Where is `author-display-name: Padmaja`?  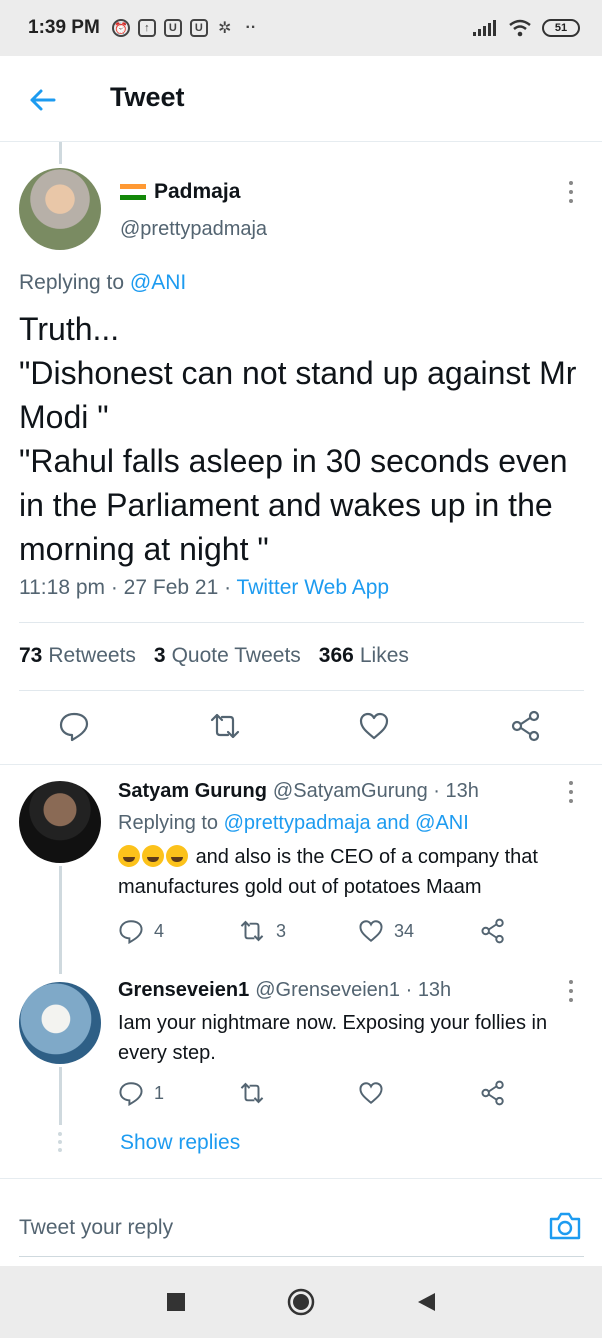
author-display-name: Padmaja is located at coordinates (197, 192).